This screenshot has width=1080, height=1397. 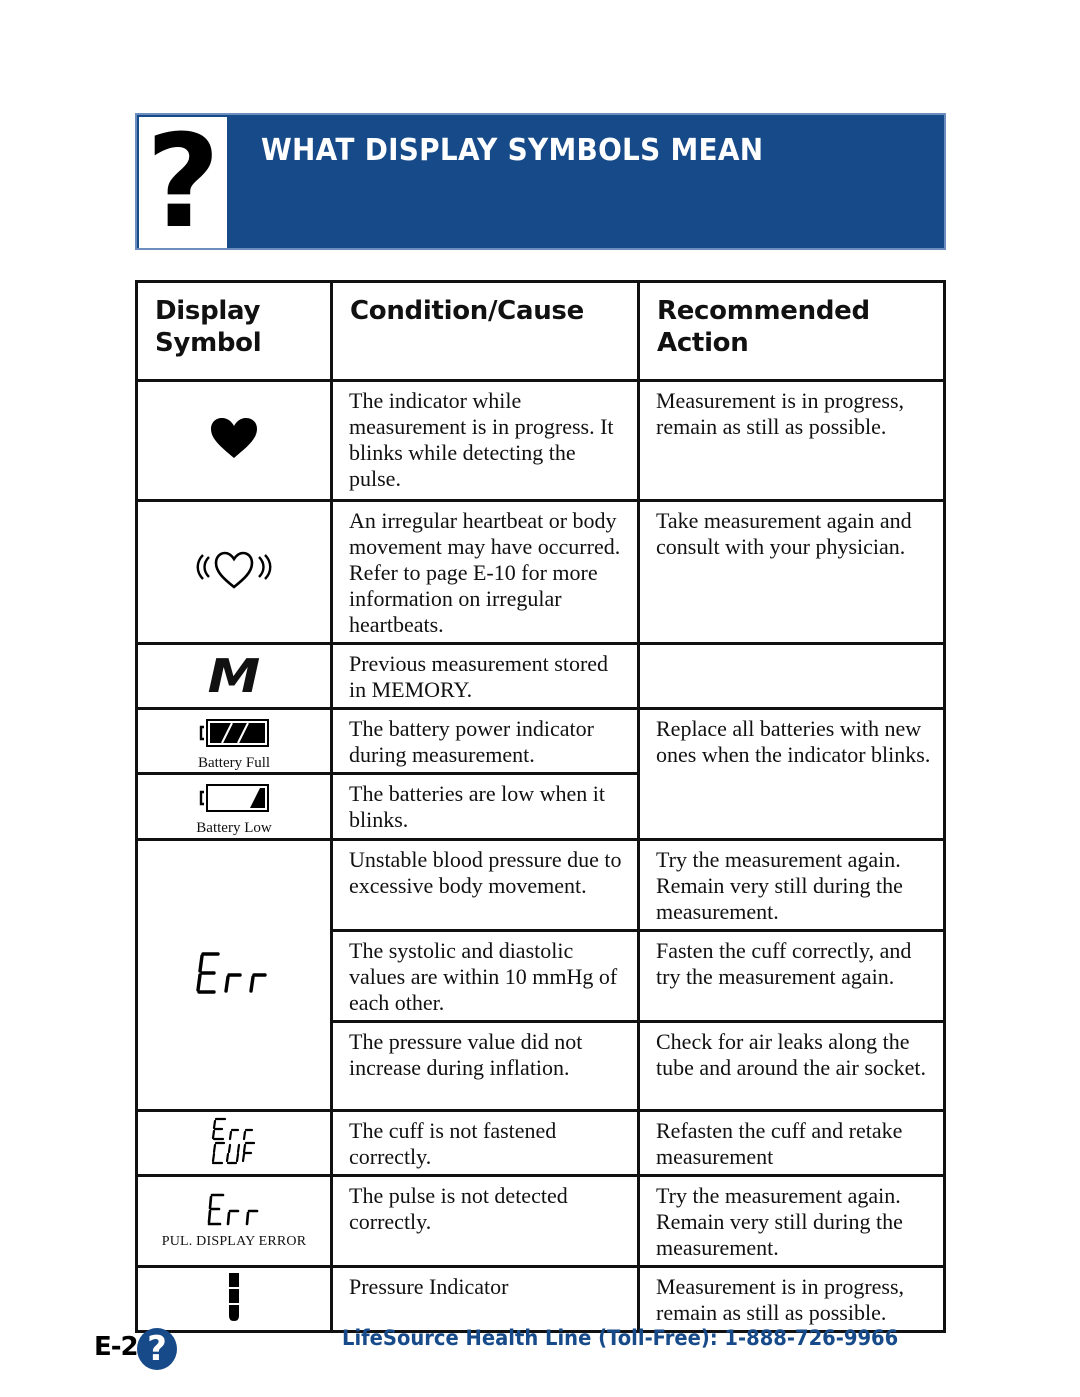 I want to click on page-title: WHAT DISPLAY SYMBOLS MEAN, so click(x=512, y=150).